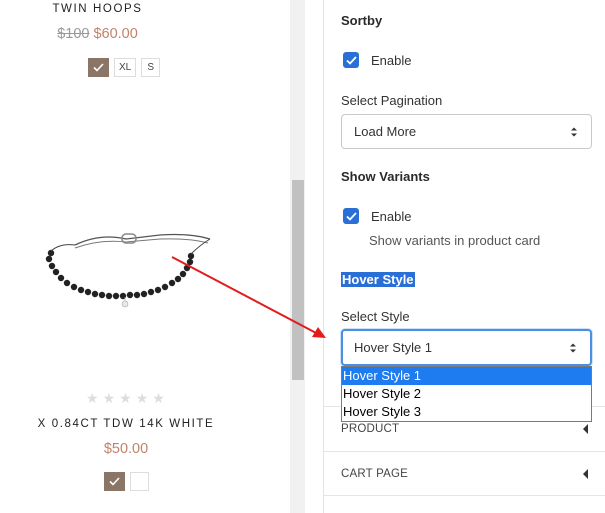 This screenshot has width=605, height=513. I want to click on product-price: $50.00, so click(126, 449).